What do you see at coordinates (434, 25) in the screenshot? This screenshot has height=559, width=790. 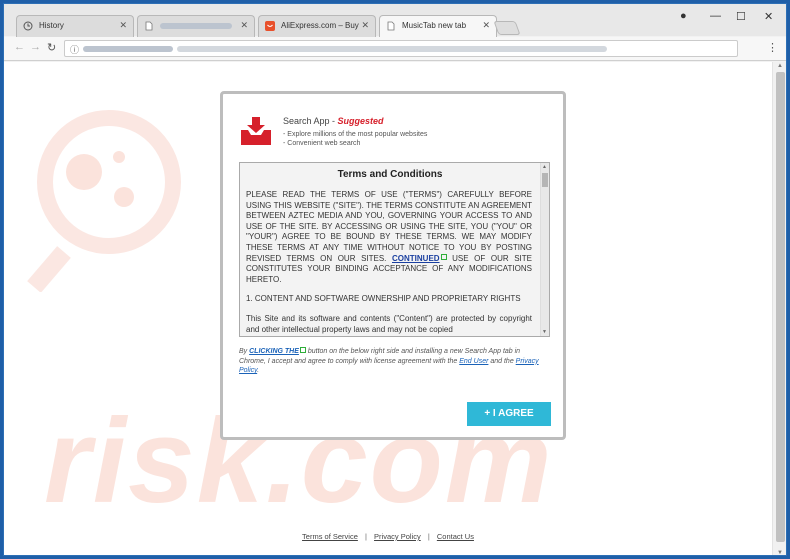 I see `tab-label: MusicTab new tab` at bounding box center [434, 25].